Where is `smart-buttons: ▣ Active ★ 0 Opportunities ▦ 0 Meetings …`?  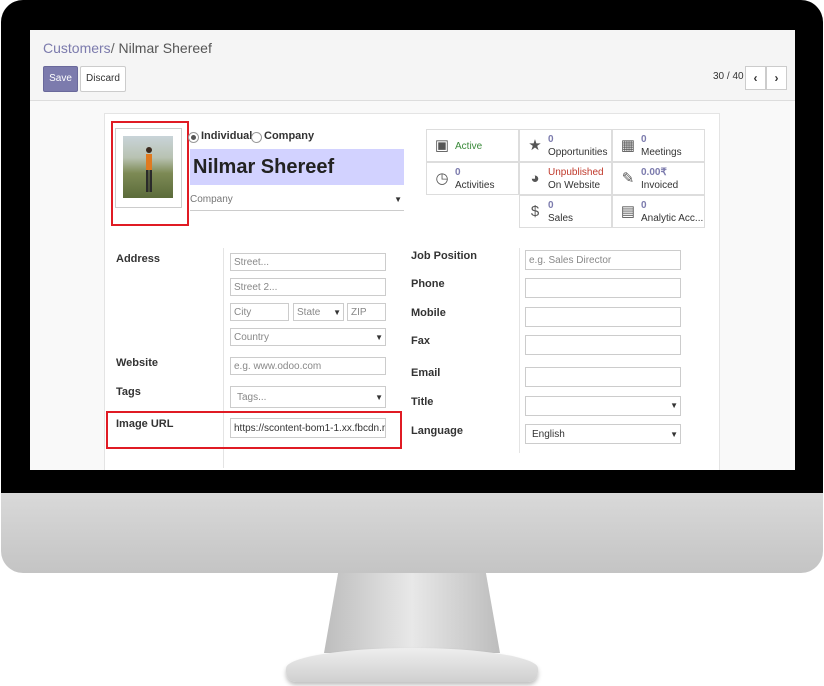
smart-buttons: ▣ Active ★ 0 Opportunities ▦ 0 Meetings … is located at coordinates (566, 179).